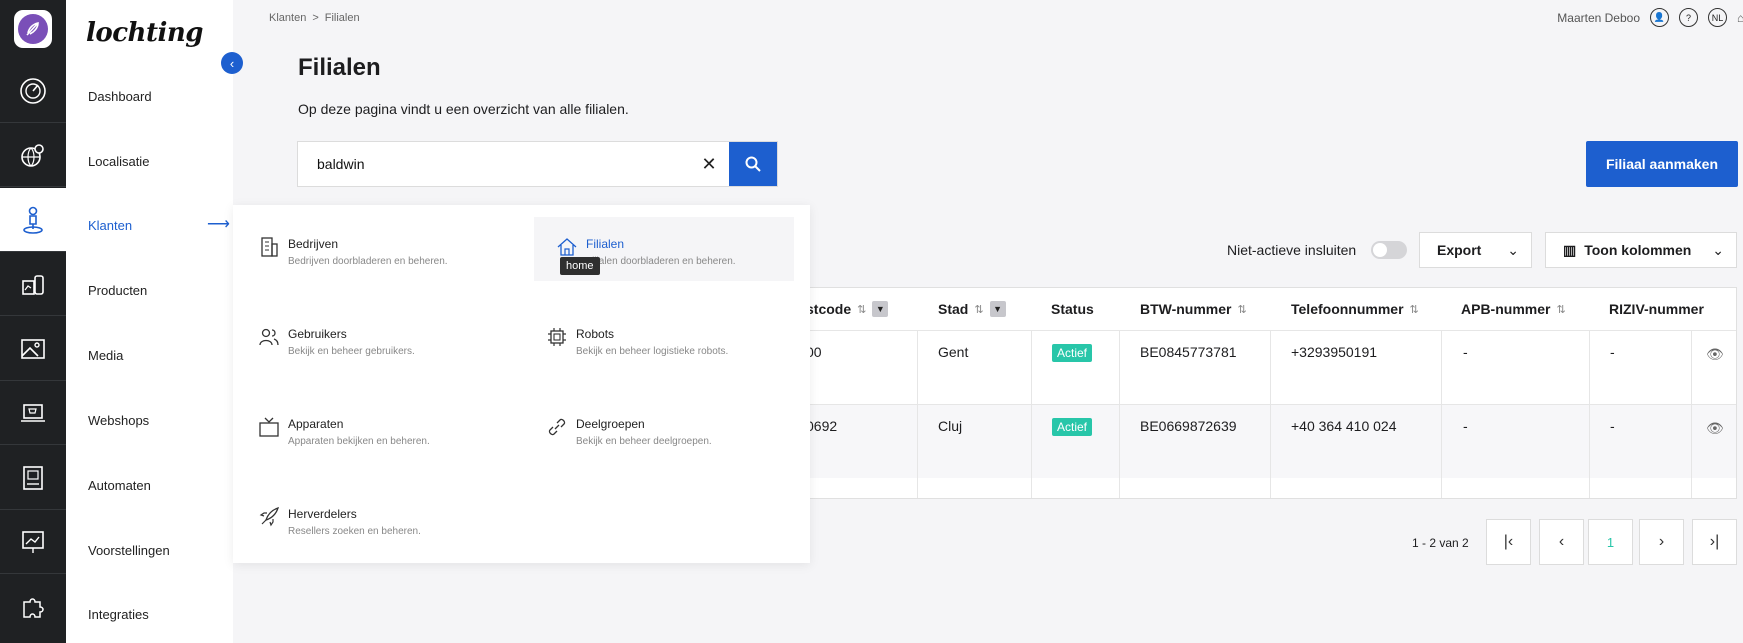 This screenshot has width=1743, height=643. Describe the element at coordinates (119, 485) in the screenshot. I see `sidebar-item-automaten: Automaten` at that location.